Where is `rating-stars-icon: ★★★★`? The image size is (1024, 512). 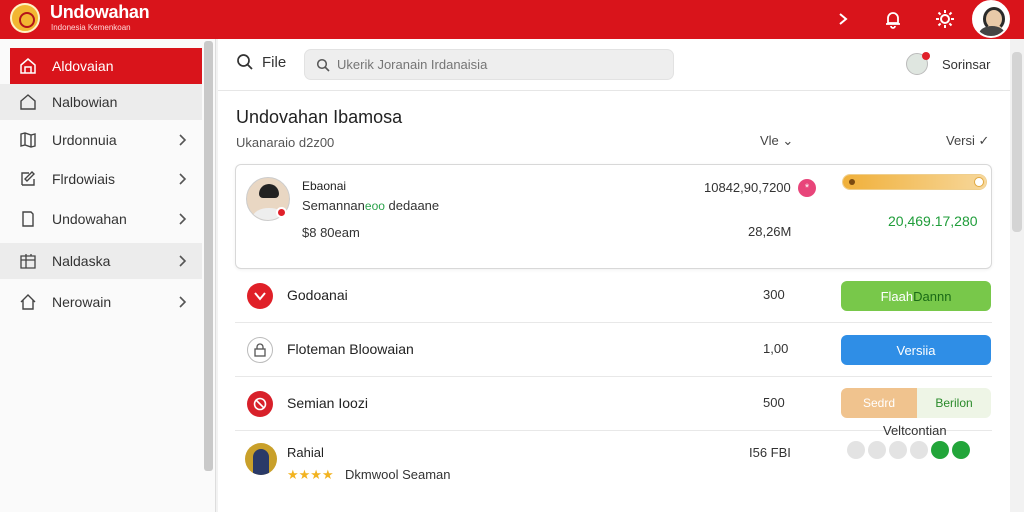 rating-stars-icon: ★★★★ is located at coordinates (310, 474).